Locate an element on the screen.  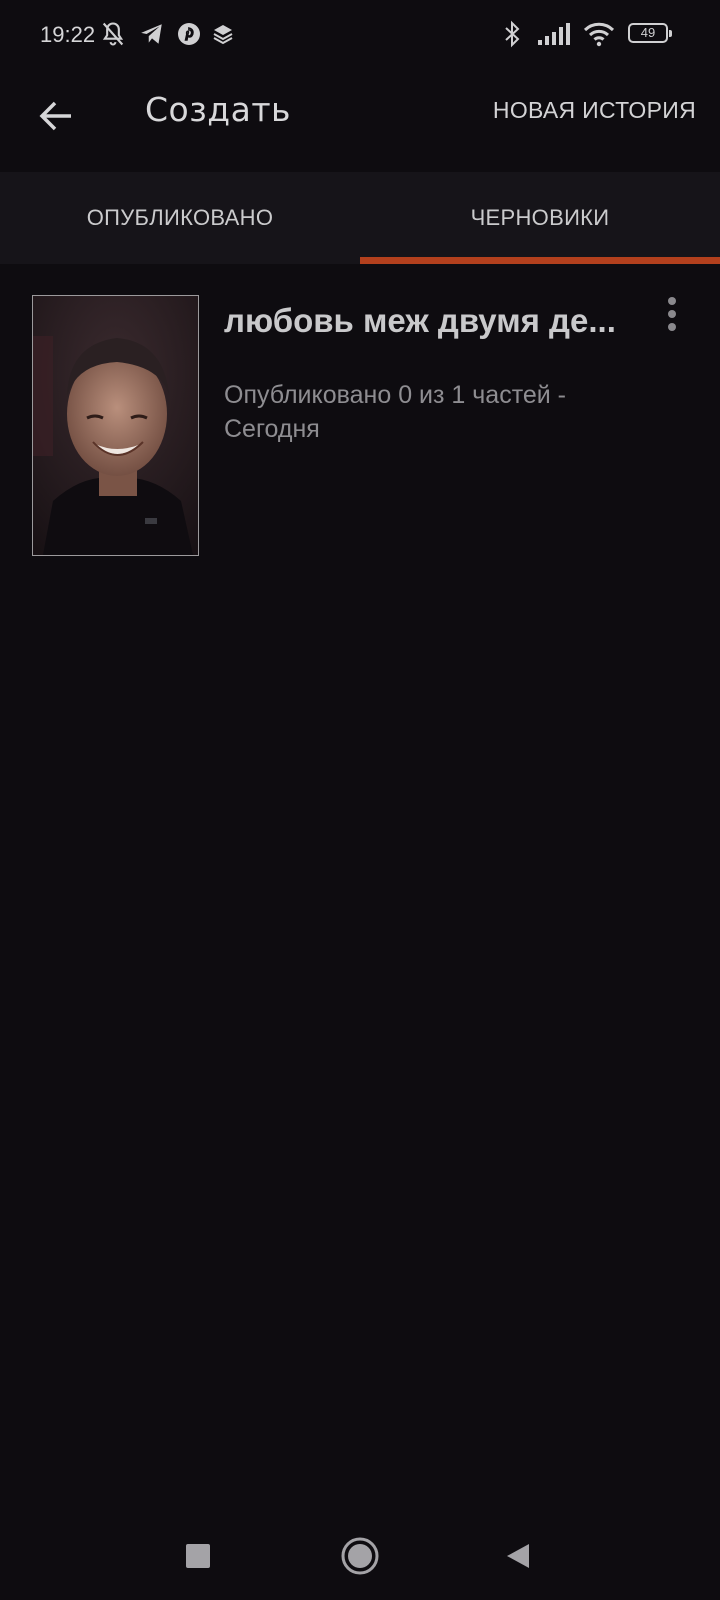
back-nav-button is located at coordinates (518, 1556).